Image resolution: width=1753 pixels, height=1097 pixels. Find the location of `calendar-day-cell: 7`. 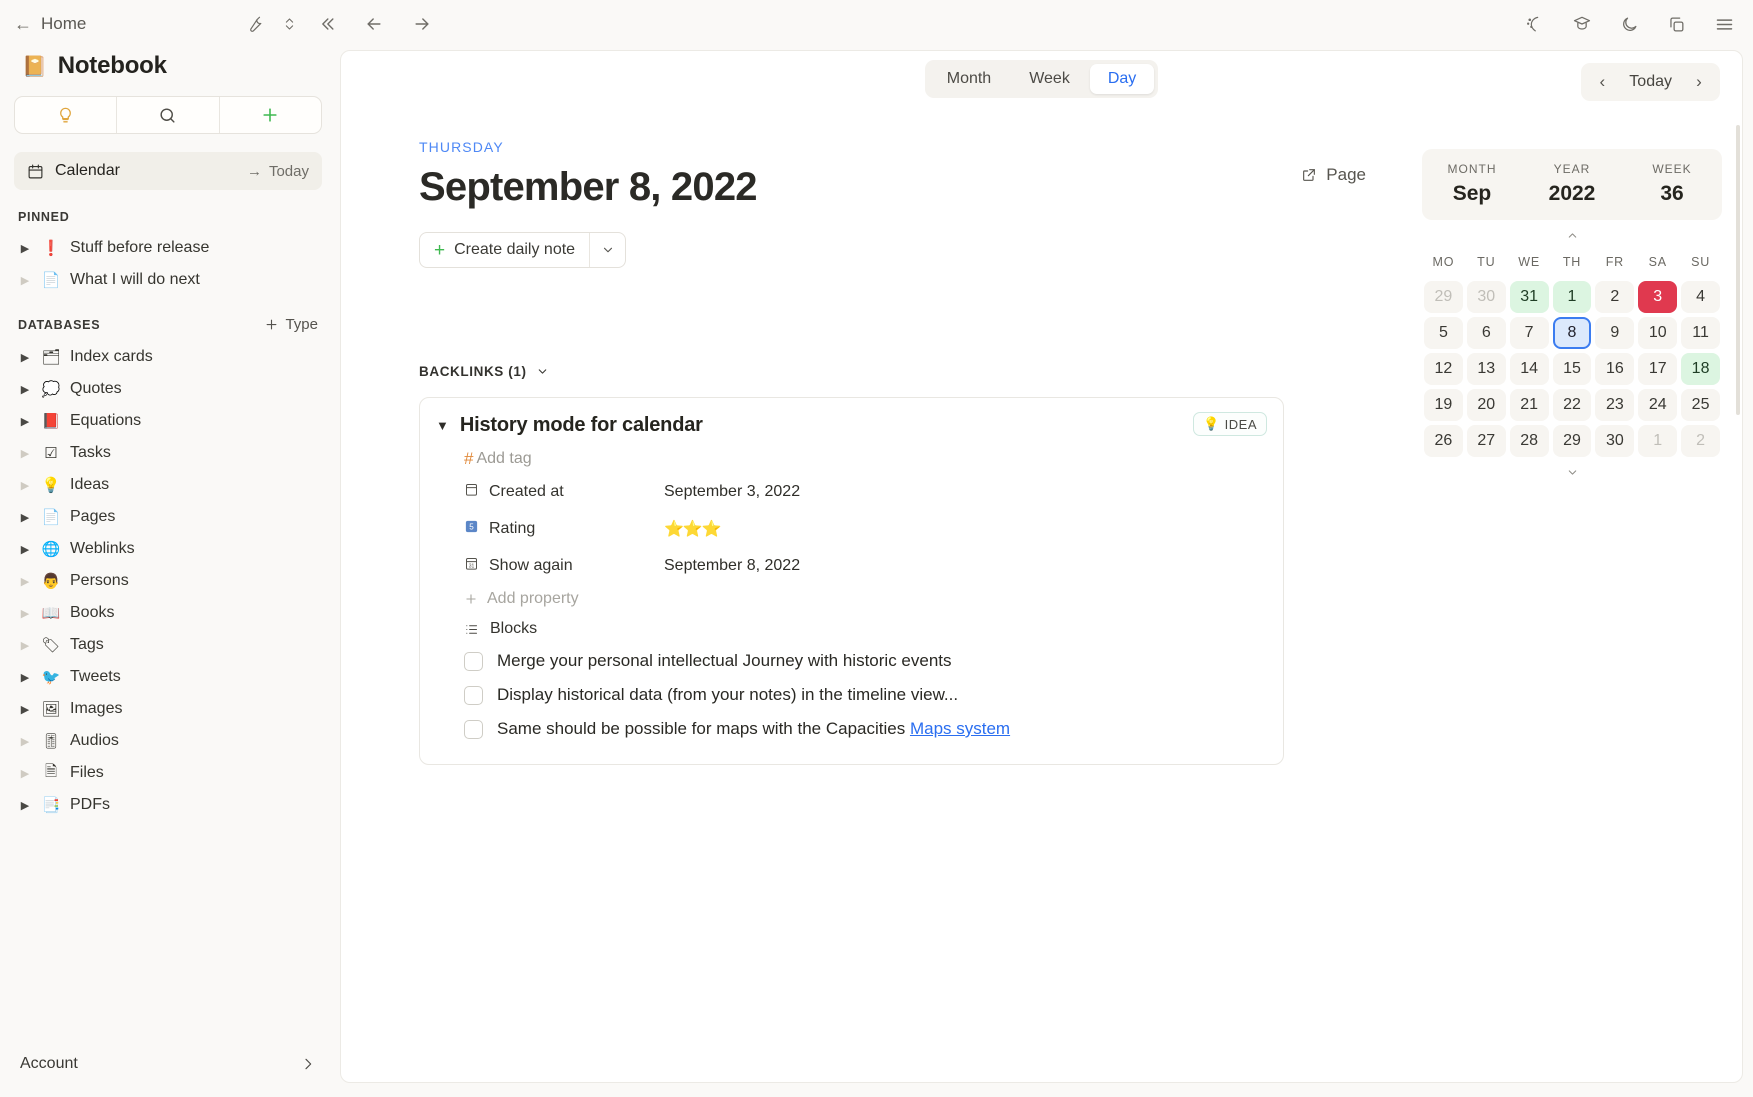

calendar-day-cell: 7 is located at coordinates (1529, 333).